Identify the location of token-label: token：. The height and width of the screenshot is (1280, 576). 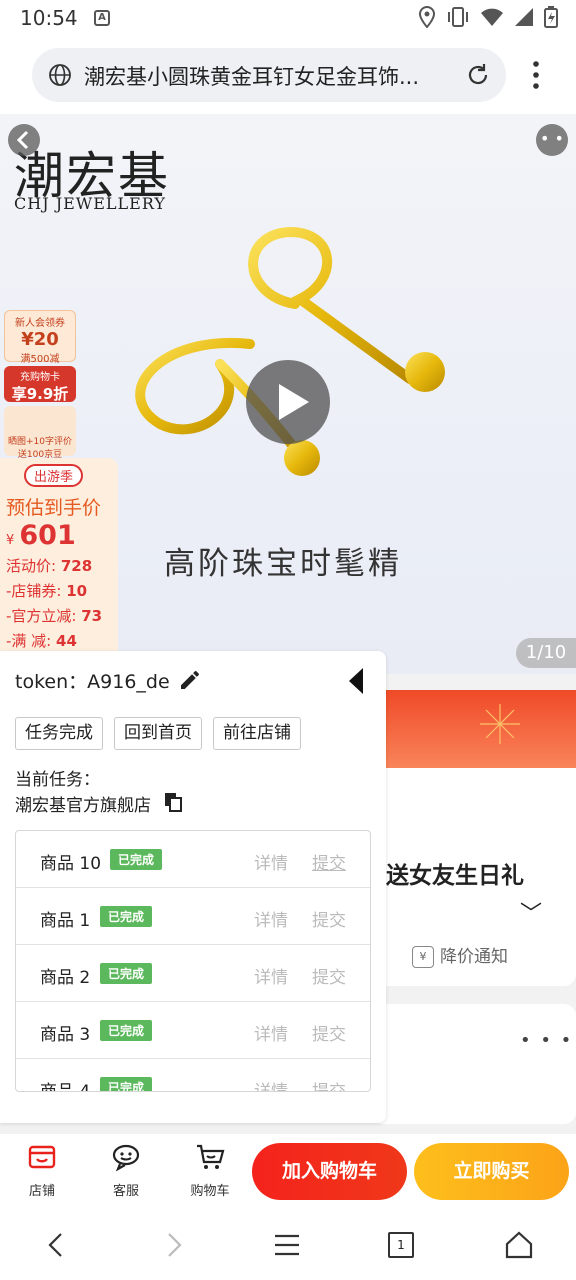
(51, 682).